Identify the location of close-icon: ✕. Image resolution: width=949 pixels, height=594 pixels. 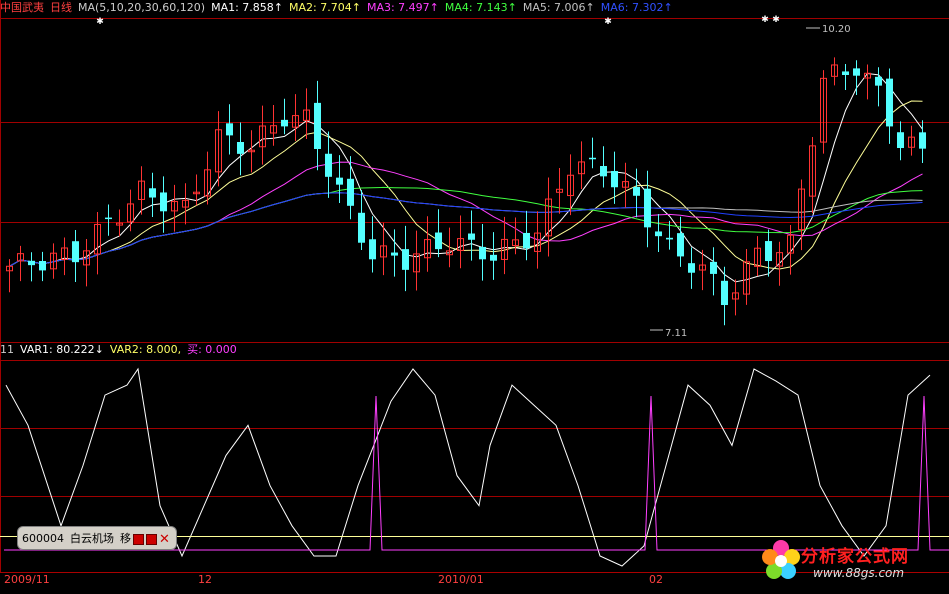
(164, 539).